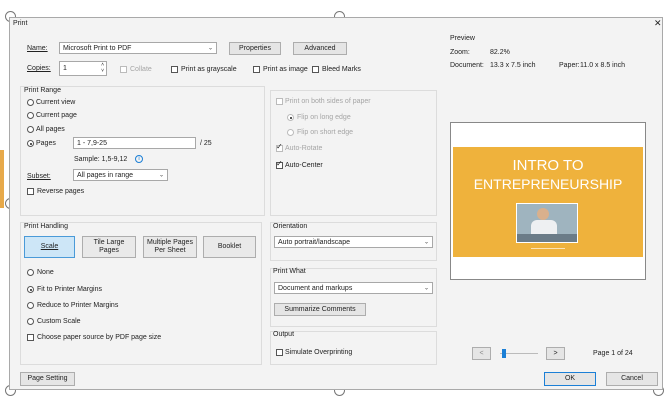 The image size is (665, 400). What do you see at coordinates (304, 148) in the screenshot?
I see `auto-rotate-label: Auto-Rotate` at bounding box center [304, 148].